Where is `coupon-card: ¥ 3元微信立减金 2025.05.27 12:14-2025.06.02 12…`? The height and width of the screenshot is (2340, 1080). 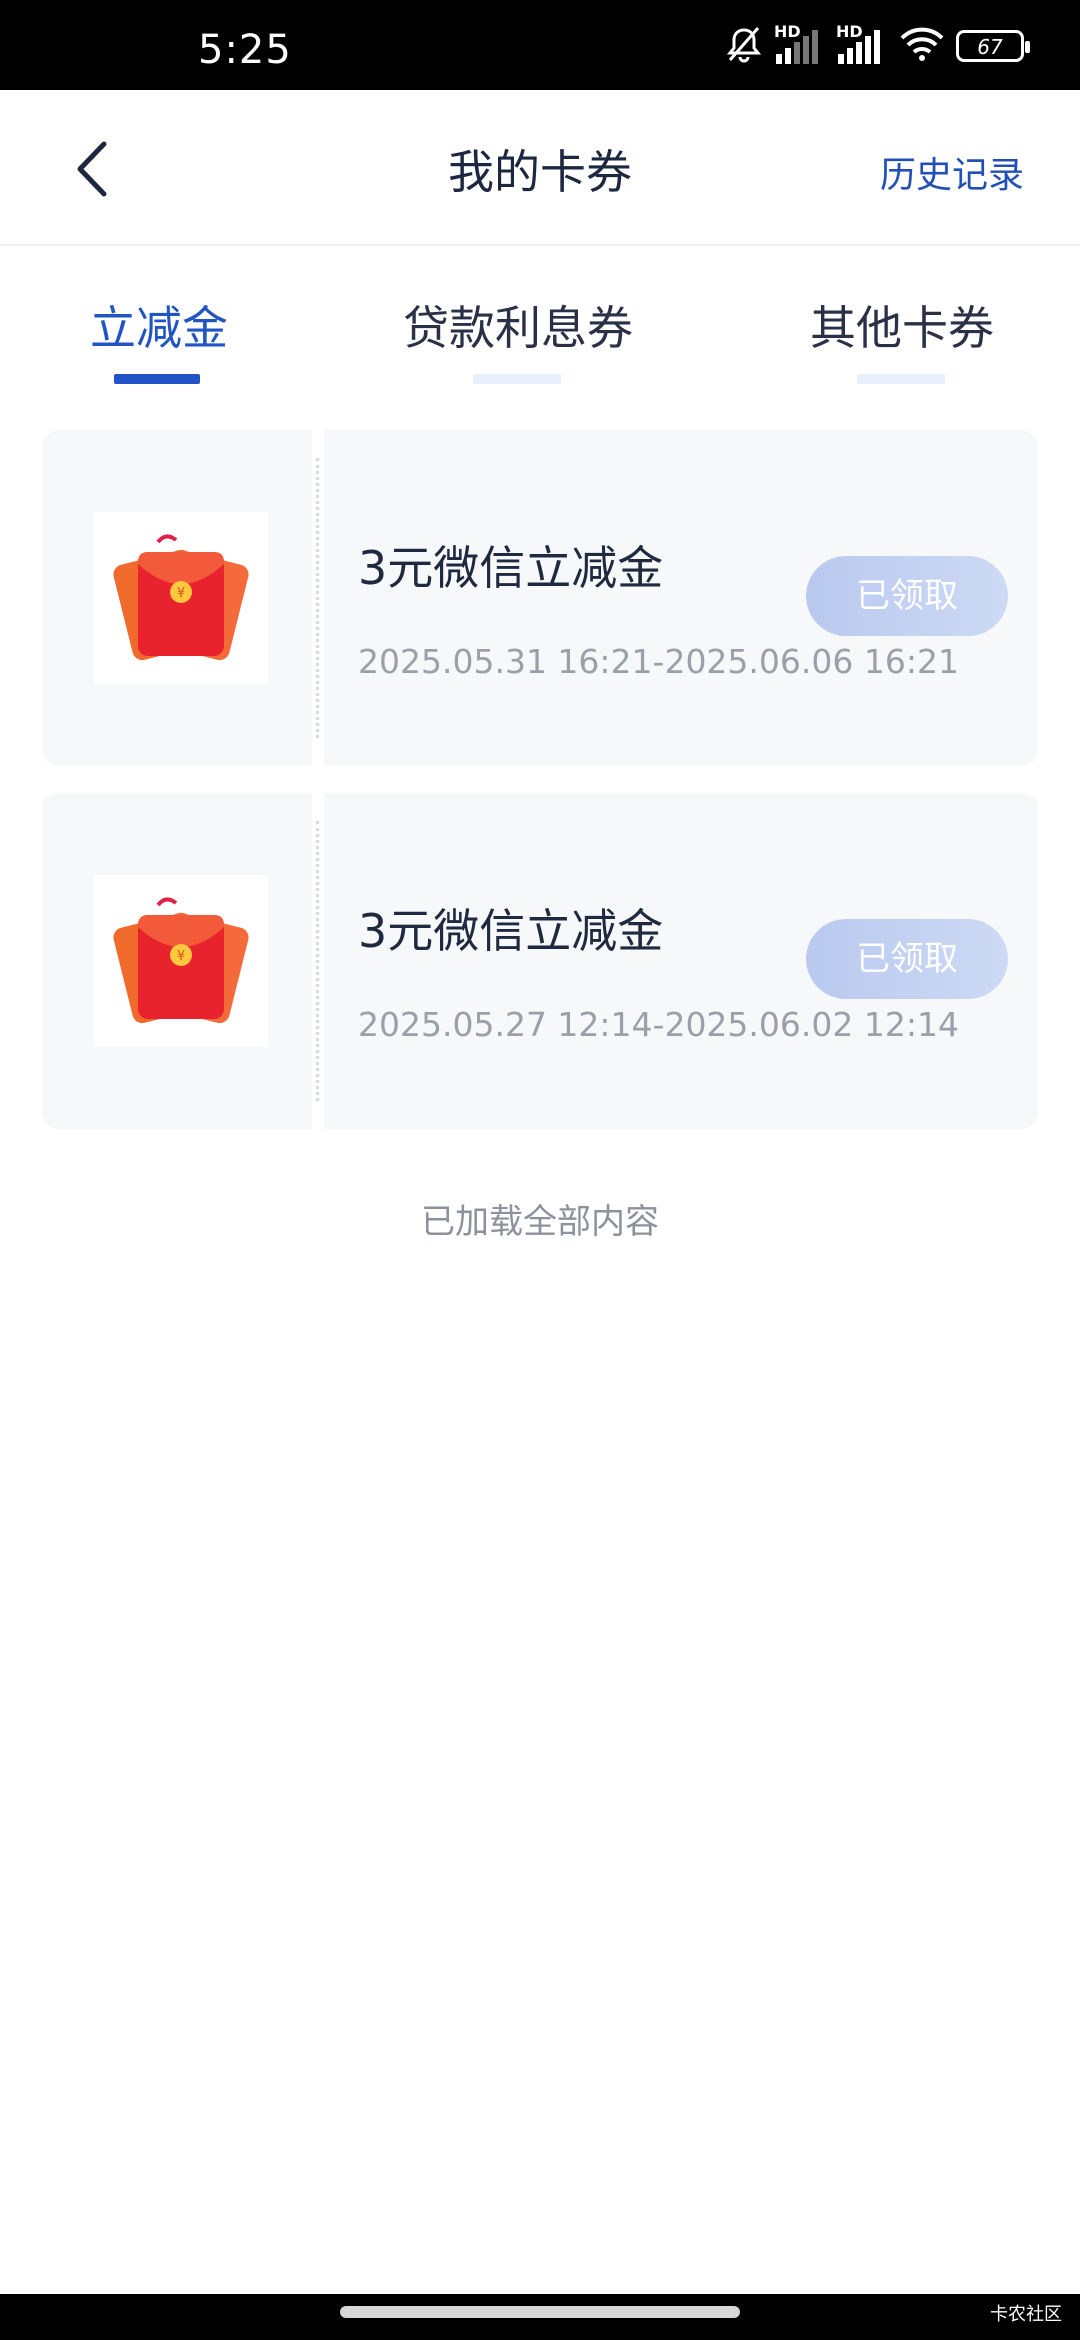
coupon-card: ¥ 3元微信立减金 2025.05.27 12:14-2025.06.02 12… is located at coordinates (540, 961).